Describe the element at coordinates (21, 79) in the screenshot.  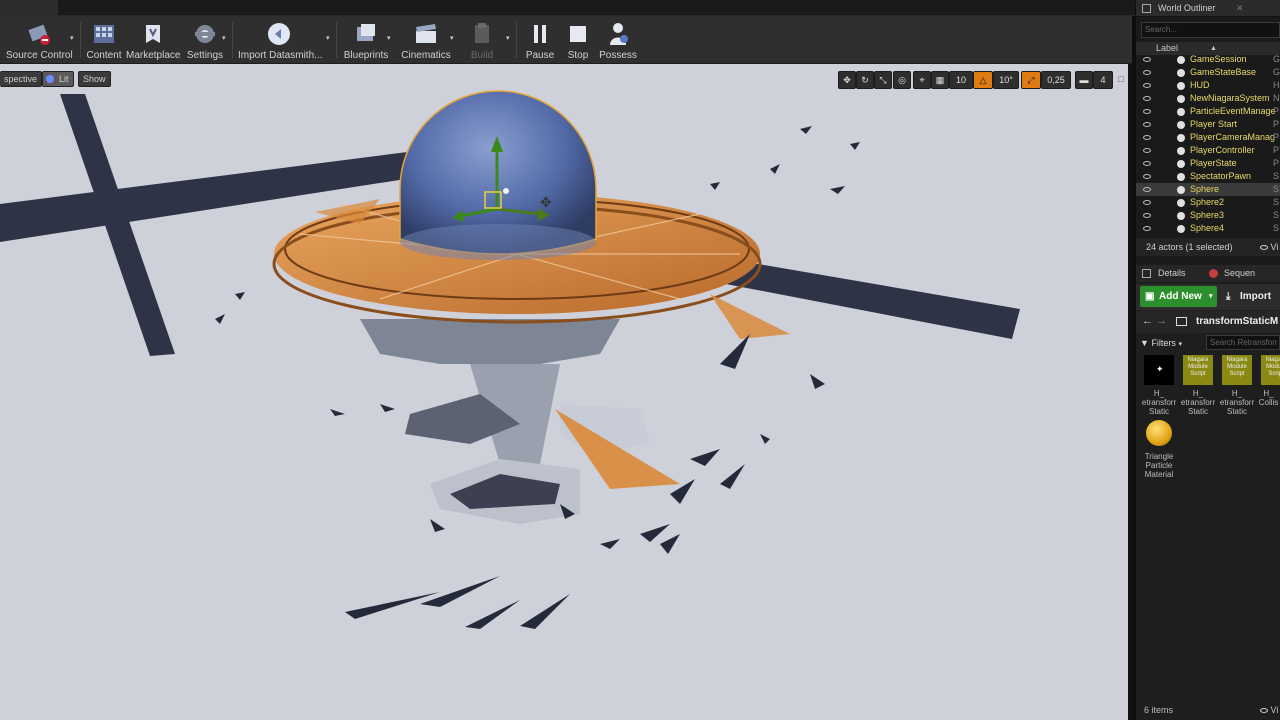
I see `perspective-button: spective` at that location.